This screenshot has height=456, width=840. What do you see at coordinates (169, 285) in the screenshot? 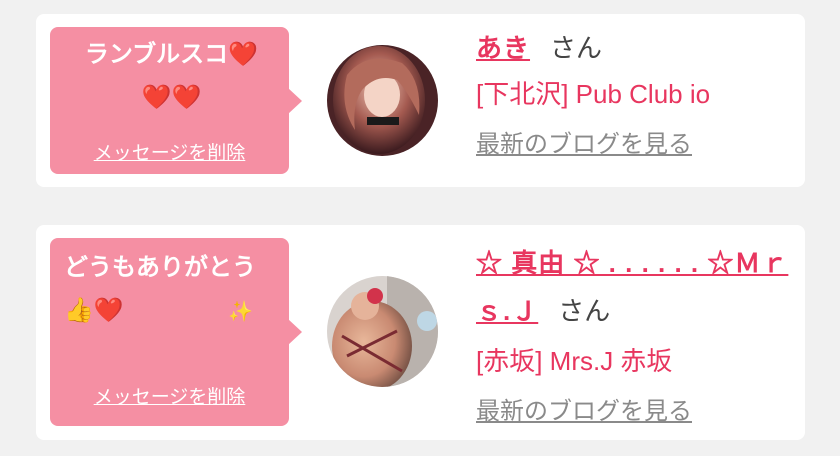
I see `message-text: どうもありがとう 👍❤️ ✨` at bounding box center [169, 285].